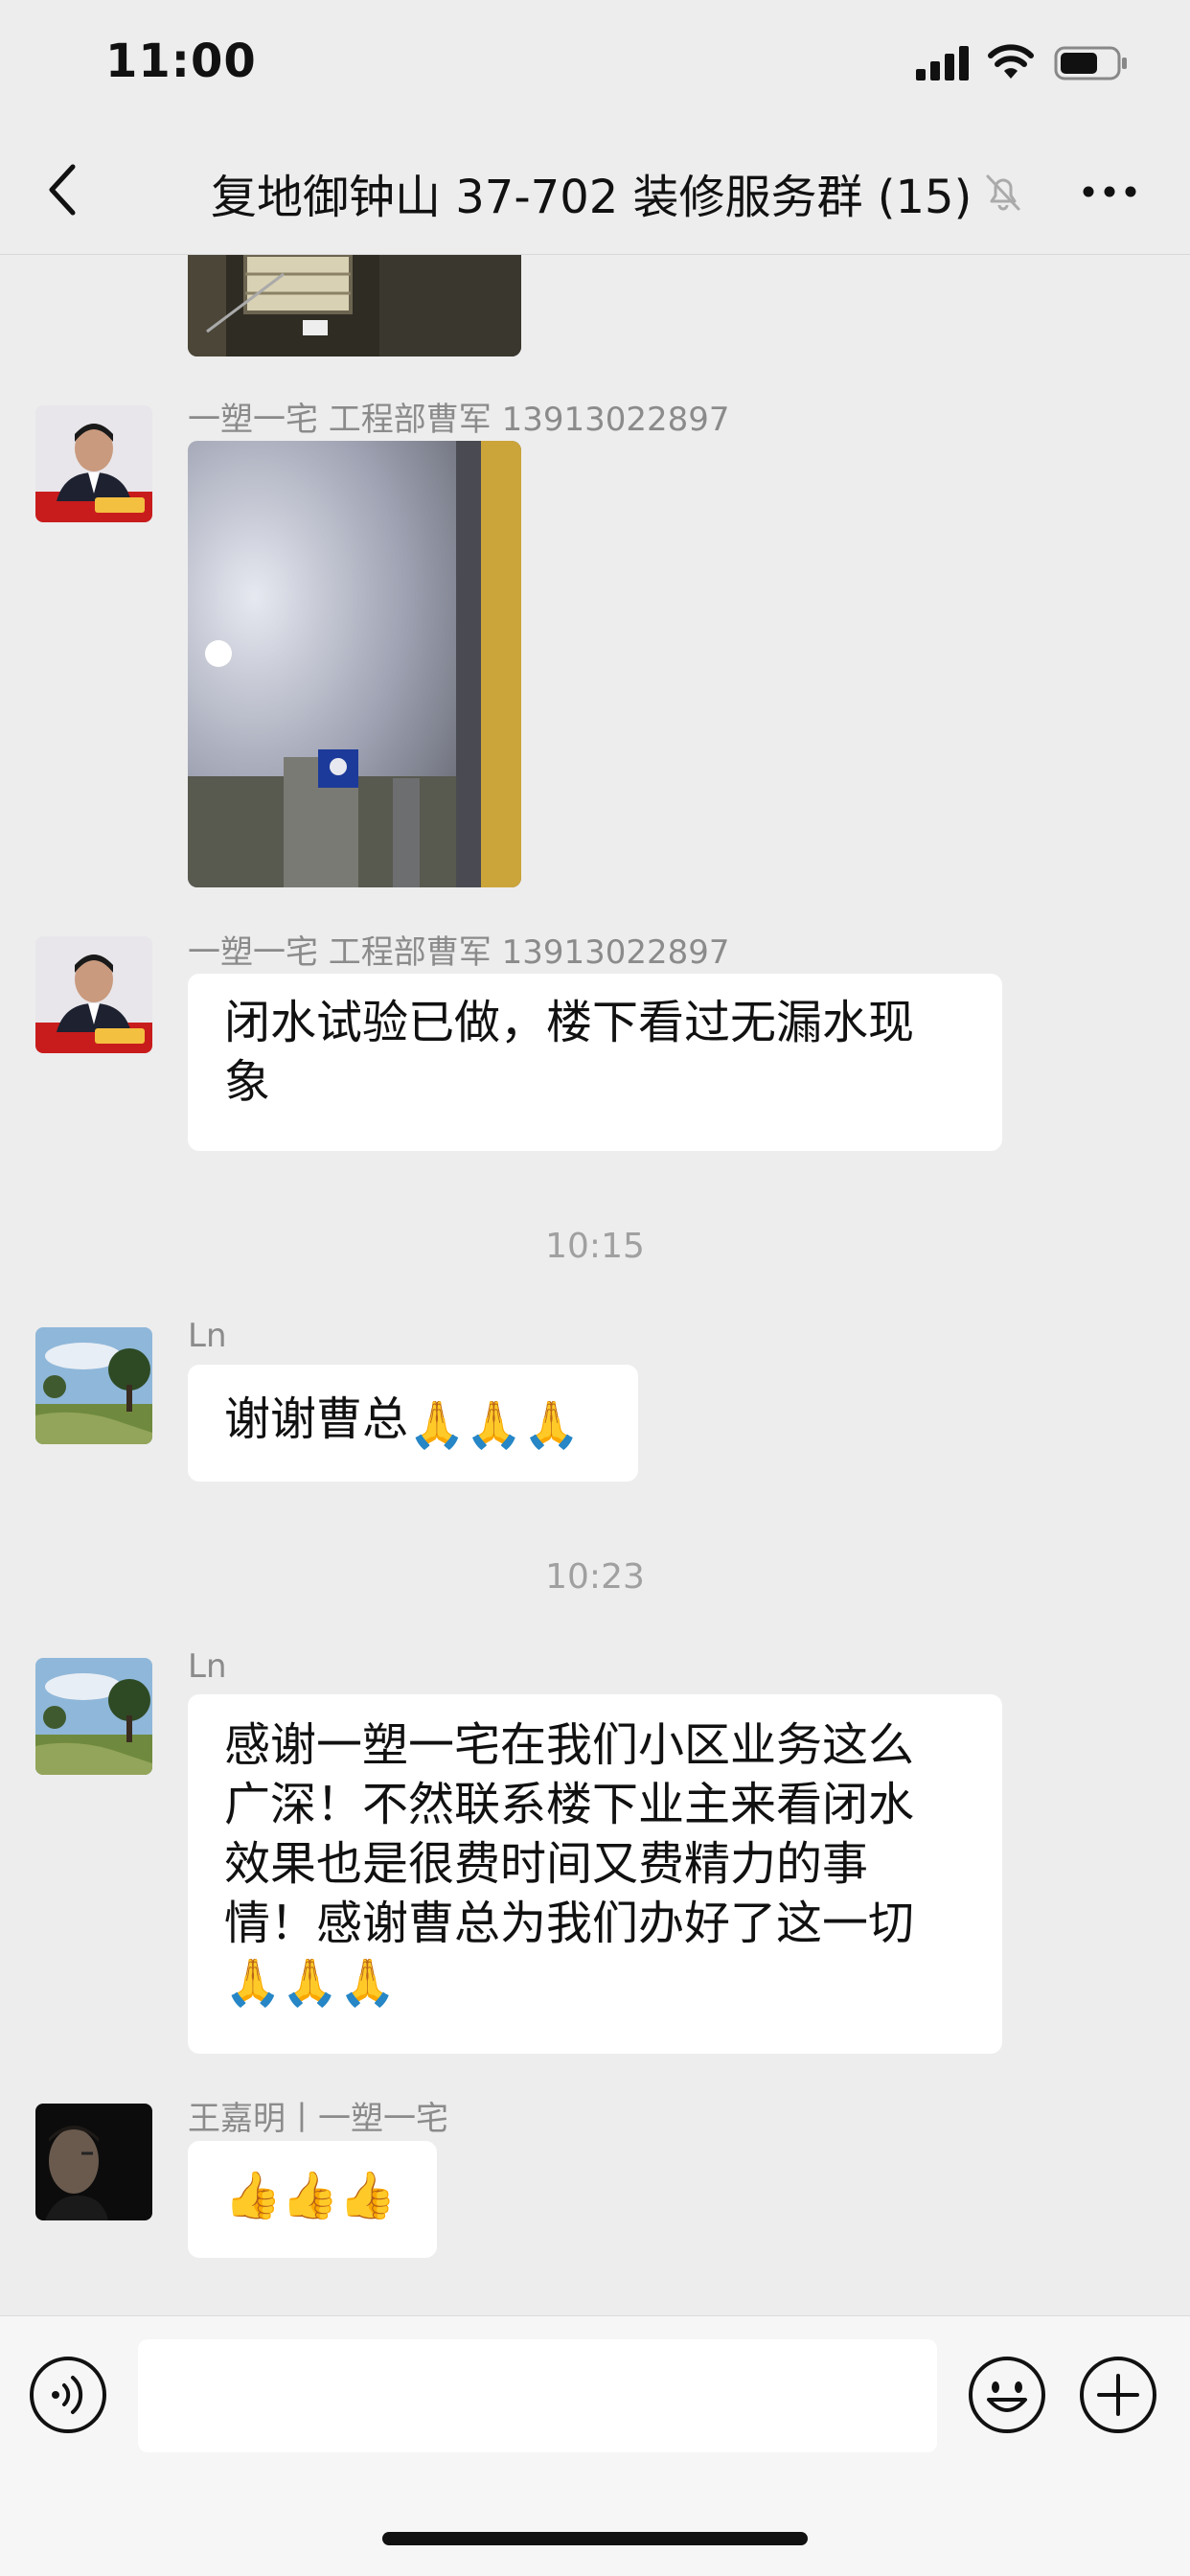 The height and width of the screenshot is (2576, 1190). What do you see at coordinates (63, 189) in the screenshot?
I see `back-arrow-icon` at bounding box center [63, 189].